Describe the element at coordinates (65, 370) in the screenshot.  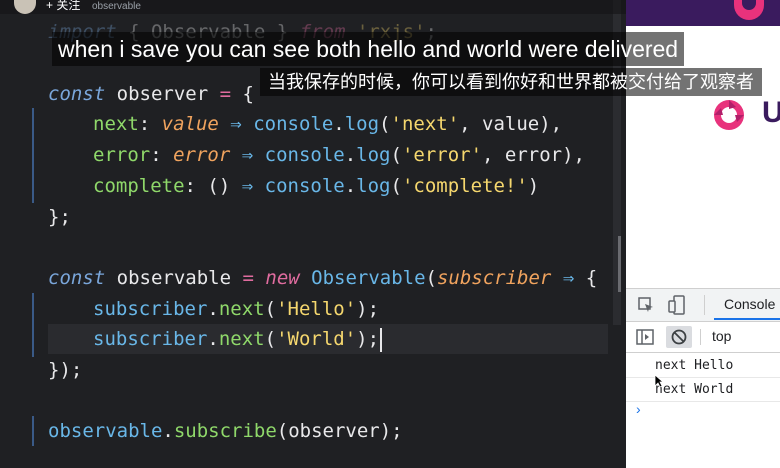
I see `code-line-close-observable: });` at that location.